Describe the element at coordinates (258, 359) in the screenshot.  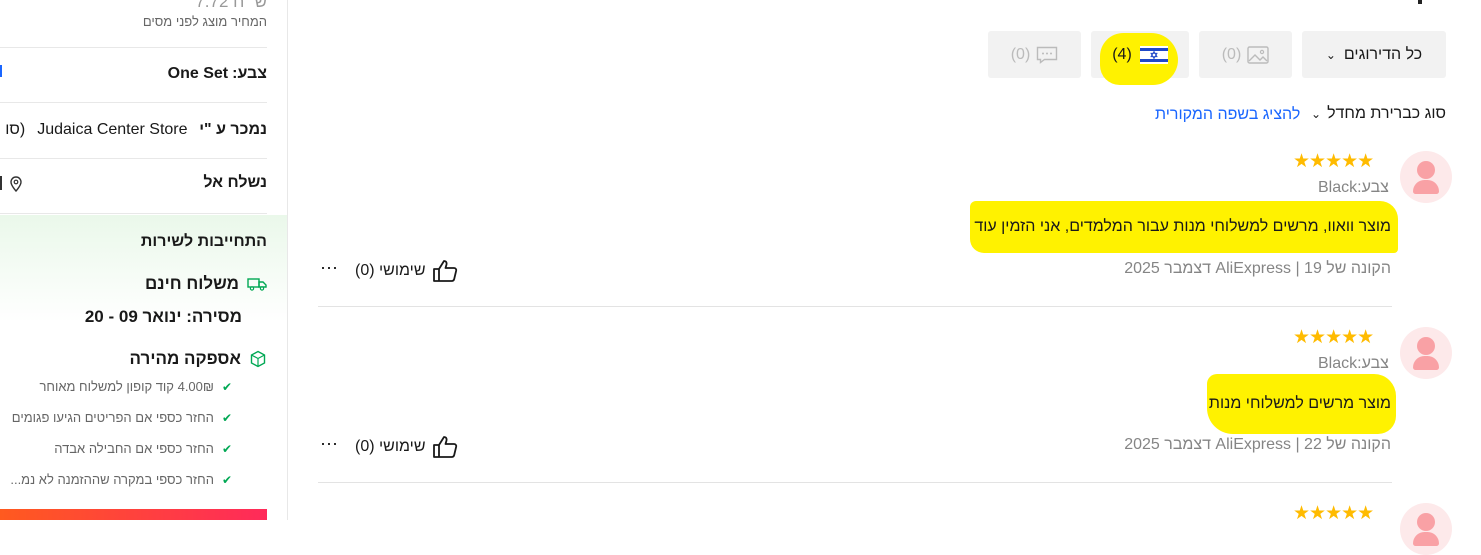
I see `package-icon` at that location.